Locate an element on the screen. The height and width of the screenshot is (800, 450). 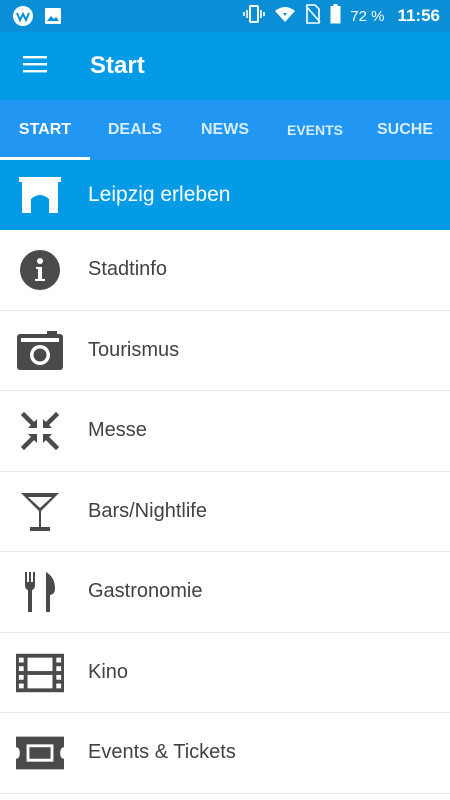
gate-icon is located at coordinates (40, 197).